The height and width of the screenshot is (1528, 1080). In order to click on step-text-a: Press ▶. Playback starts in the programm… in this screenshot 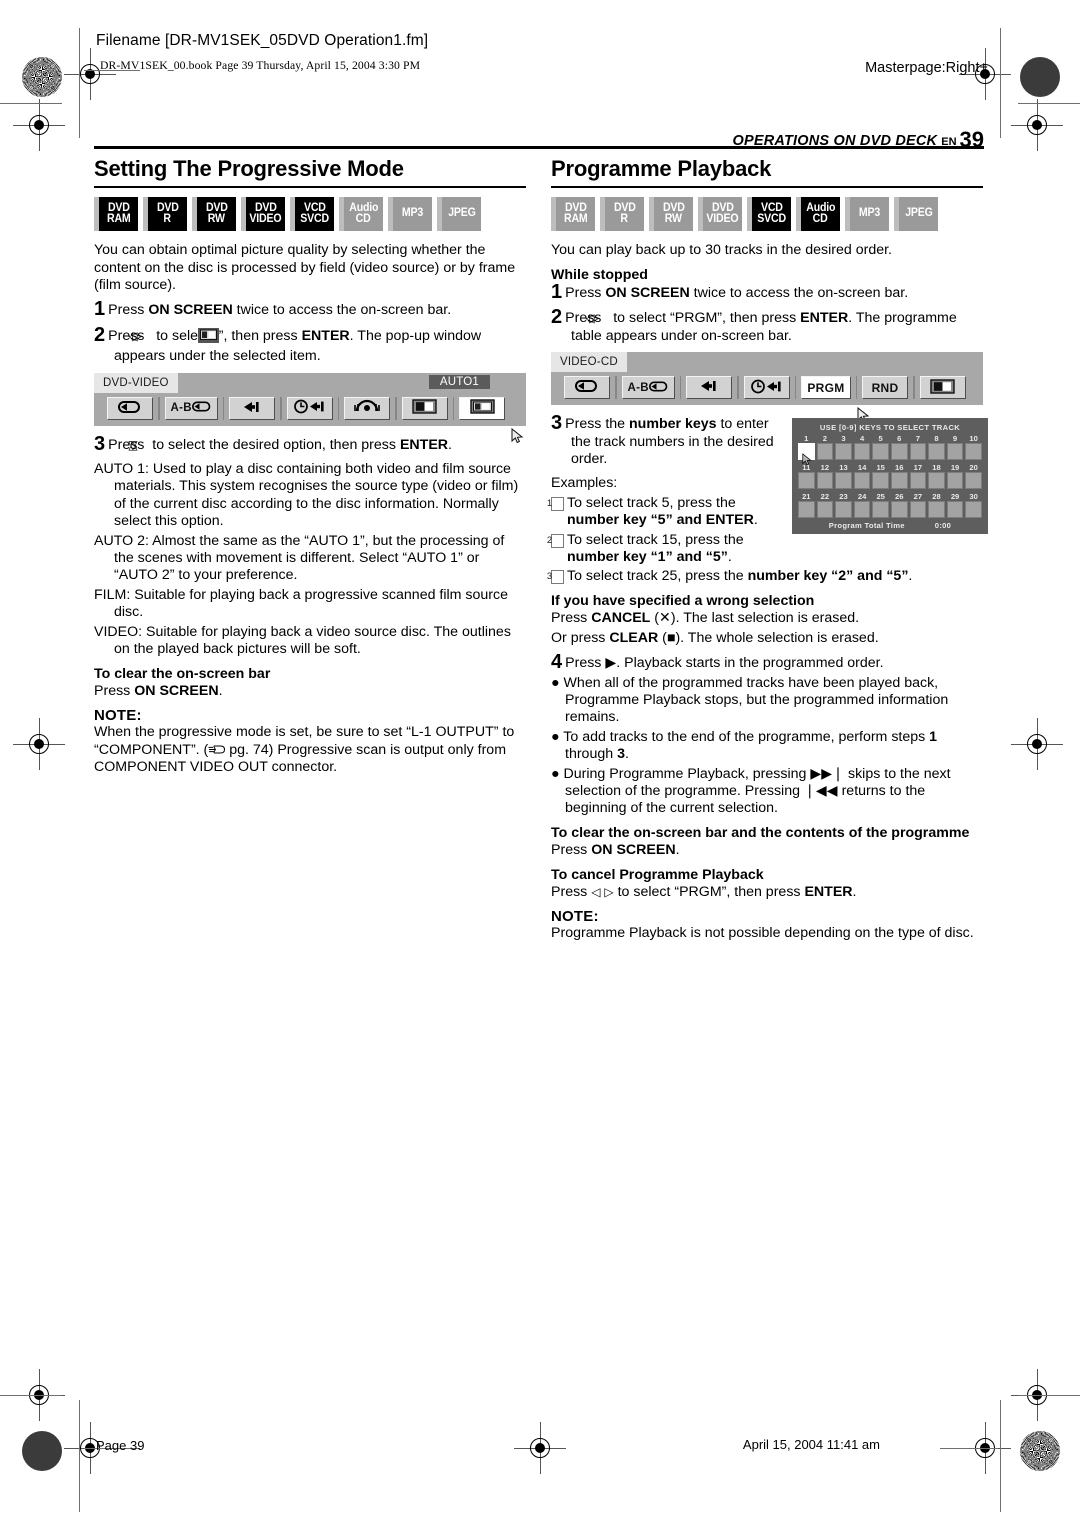, I will do `click(724, 663)`.